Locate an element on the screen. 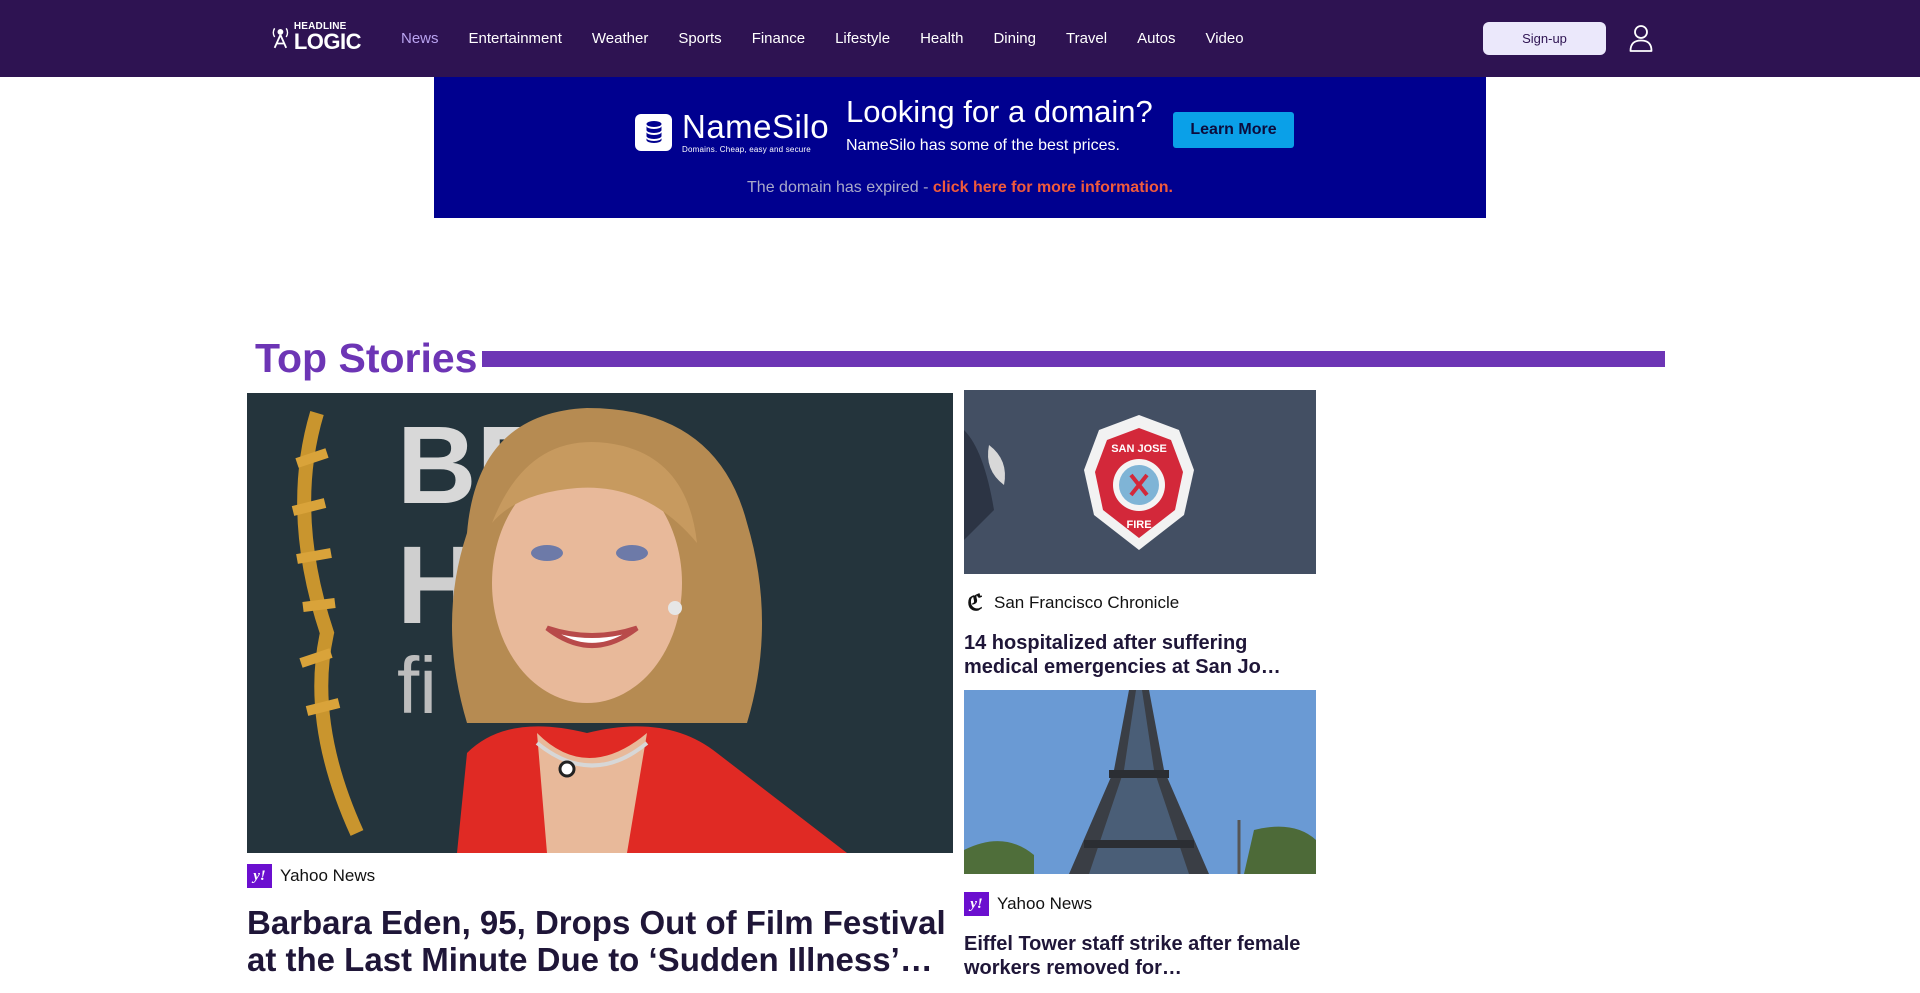  side-story-1-source-name: San Francisco Chronicle is located at coordinates (1087, 602).